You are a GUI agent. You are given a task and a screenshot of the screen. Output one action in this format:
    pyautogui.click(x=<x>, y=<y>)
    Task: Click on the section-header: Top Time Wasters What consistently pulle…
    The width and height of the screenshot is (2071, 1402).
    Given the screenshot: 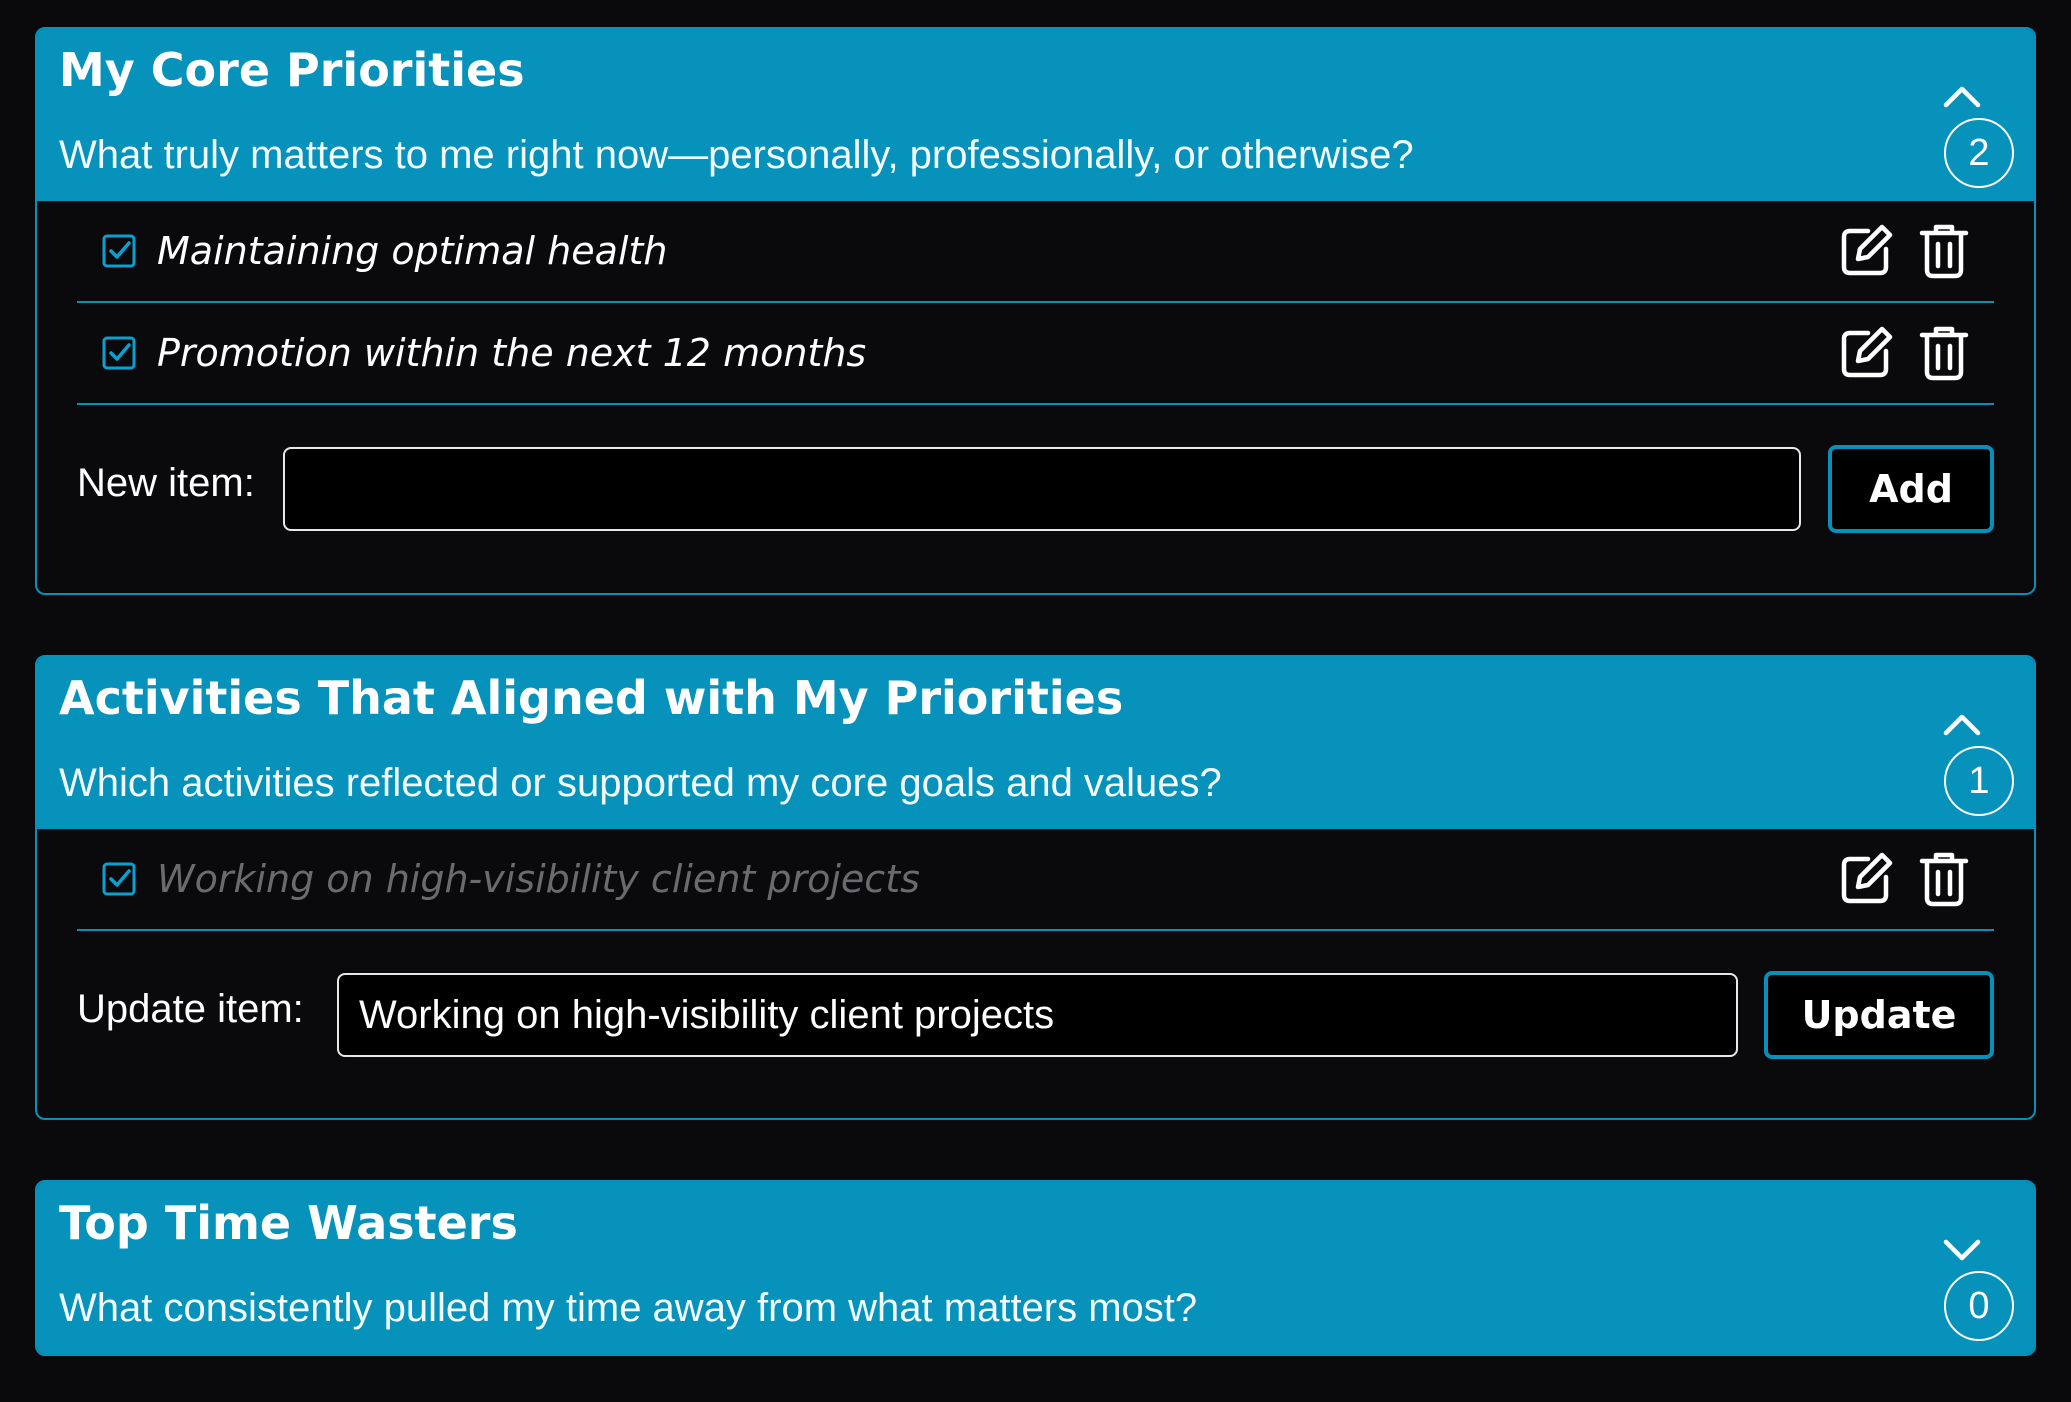 What is the action you would take?
    pyautogui.click(x=1035, y=1268)
    